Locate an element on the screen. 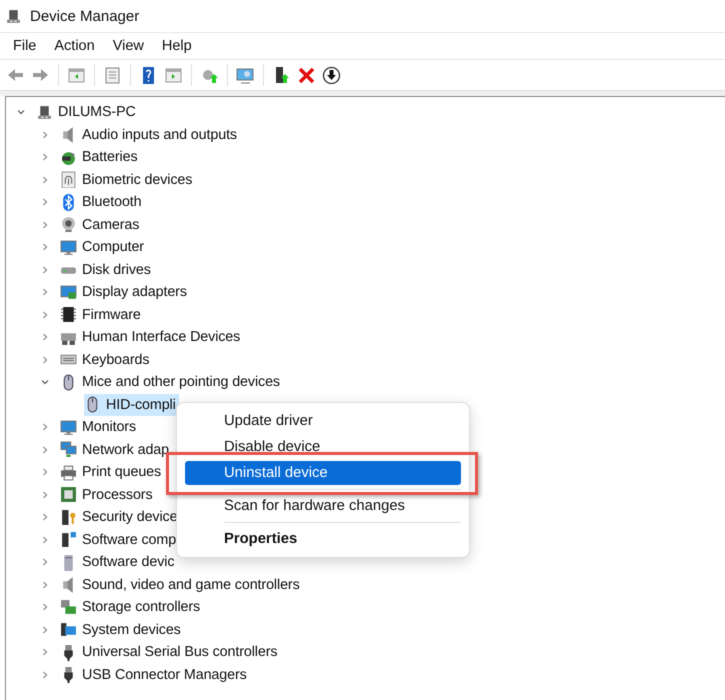 This screenshot has height=700, width=725. processor-icon is located at coordinates (68, 495).